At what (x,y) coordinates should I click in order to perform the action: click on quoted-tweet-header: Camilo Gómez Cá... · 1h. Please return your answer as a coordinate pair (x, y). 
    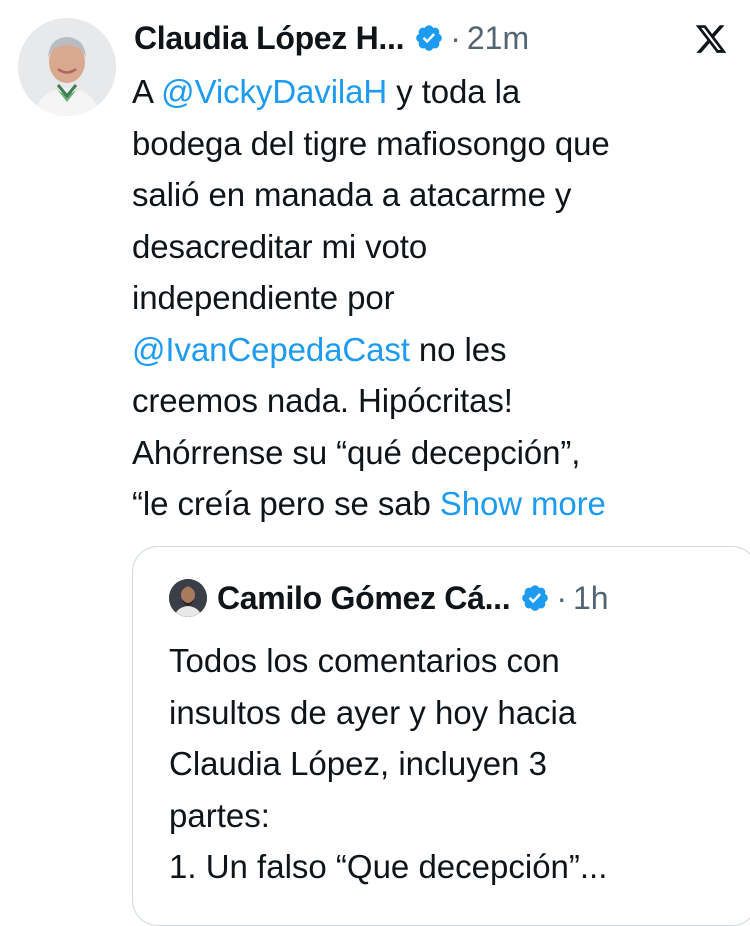
    Looking at the image, I should click on (389, 598).